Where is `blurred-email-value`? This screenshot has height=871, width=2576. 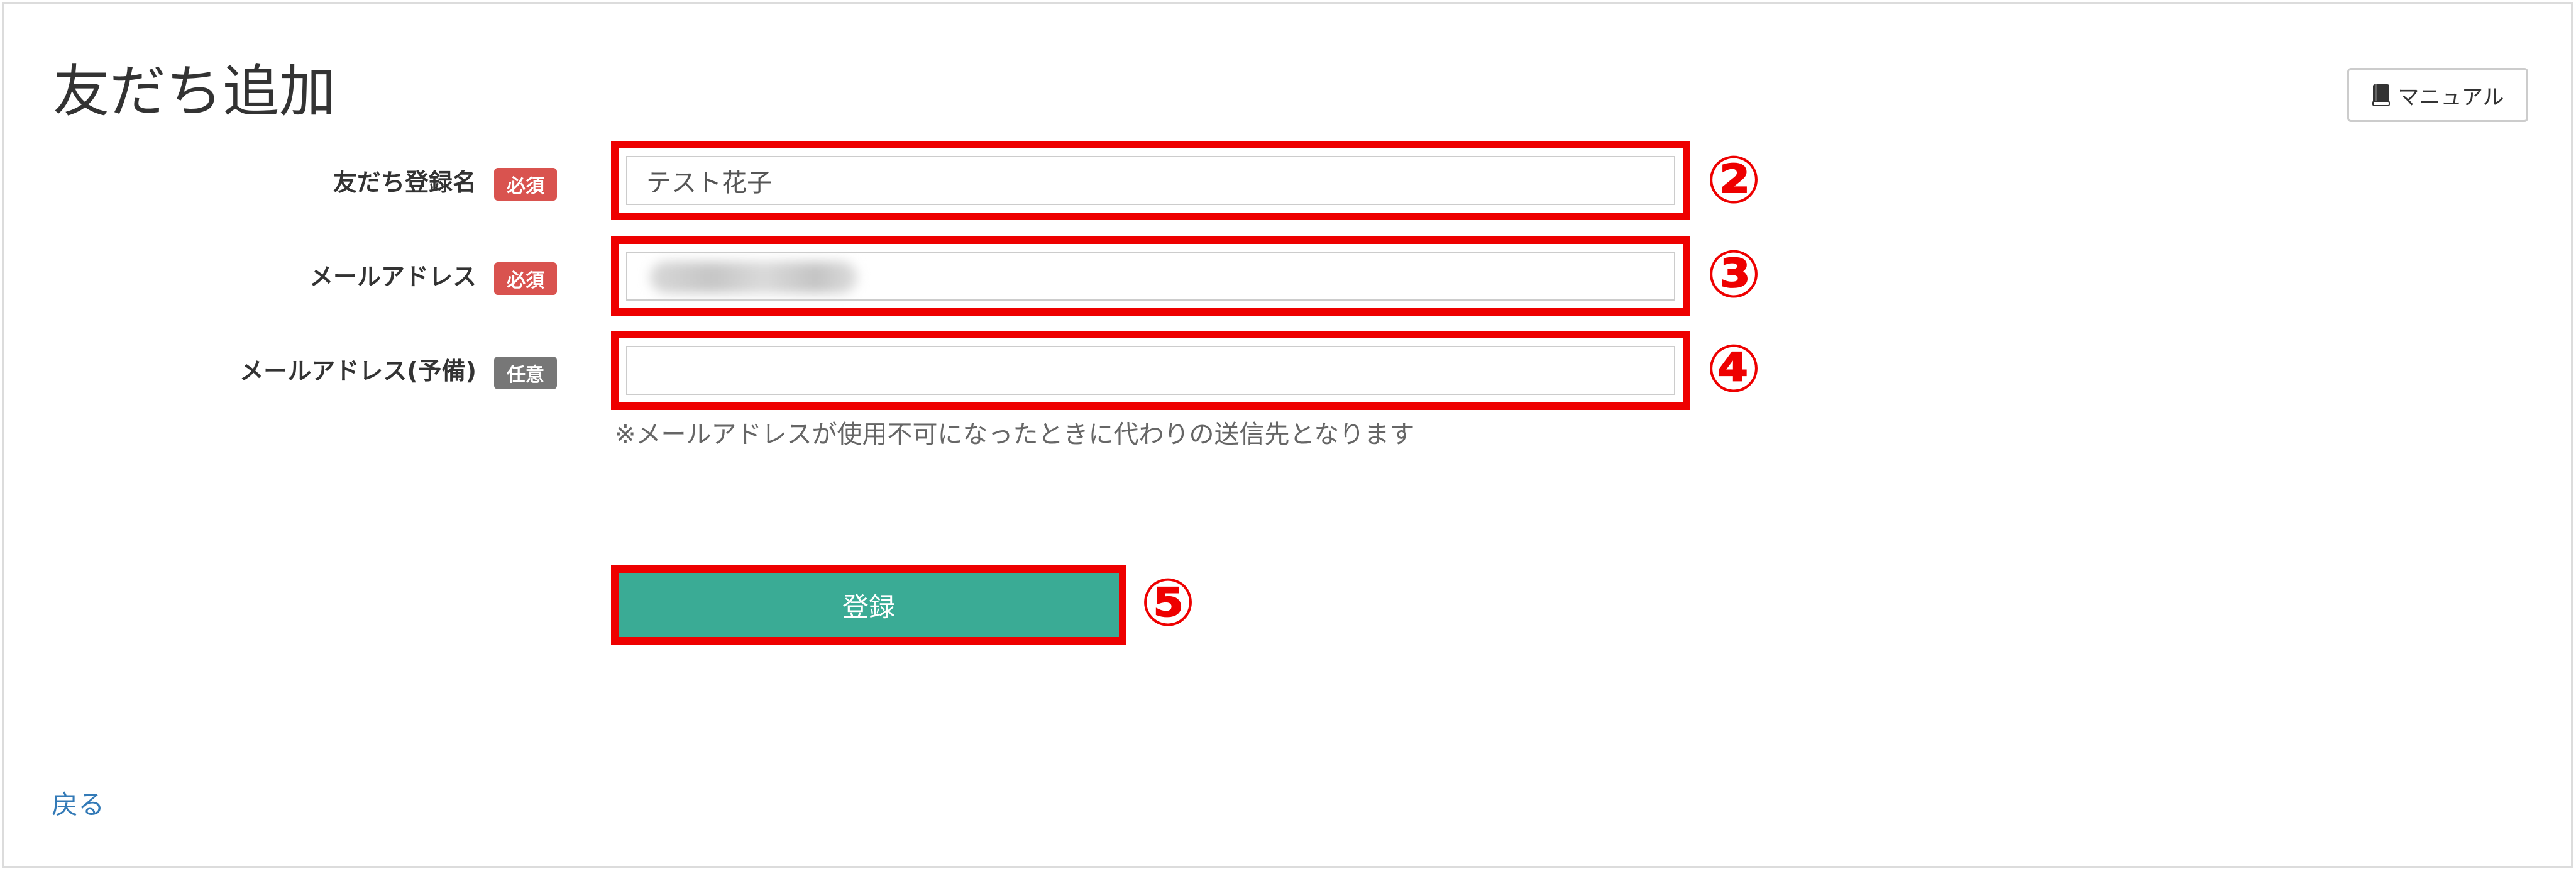
blurred-email-value is located at coordinates (753, 278).